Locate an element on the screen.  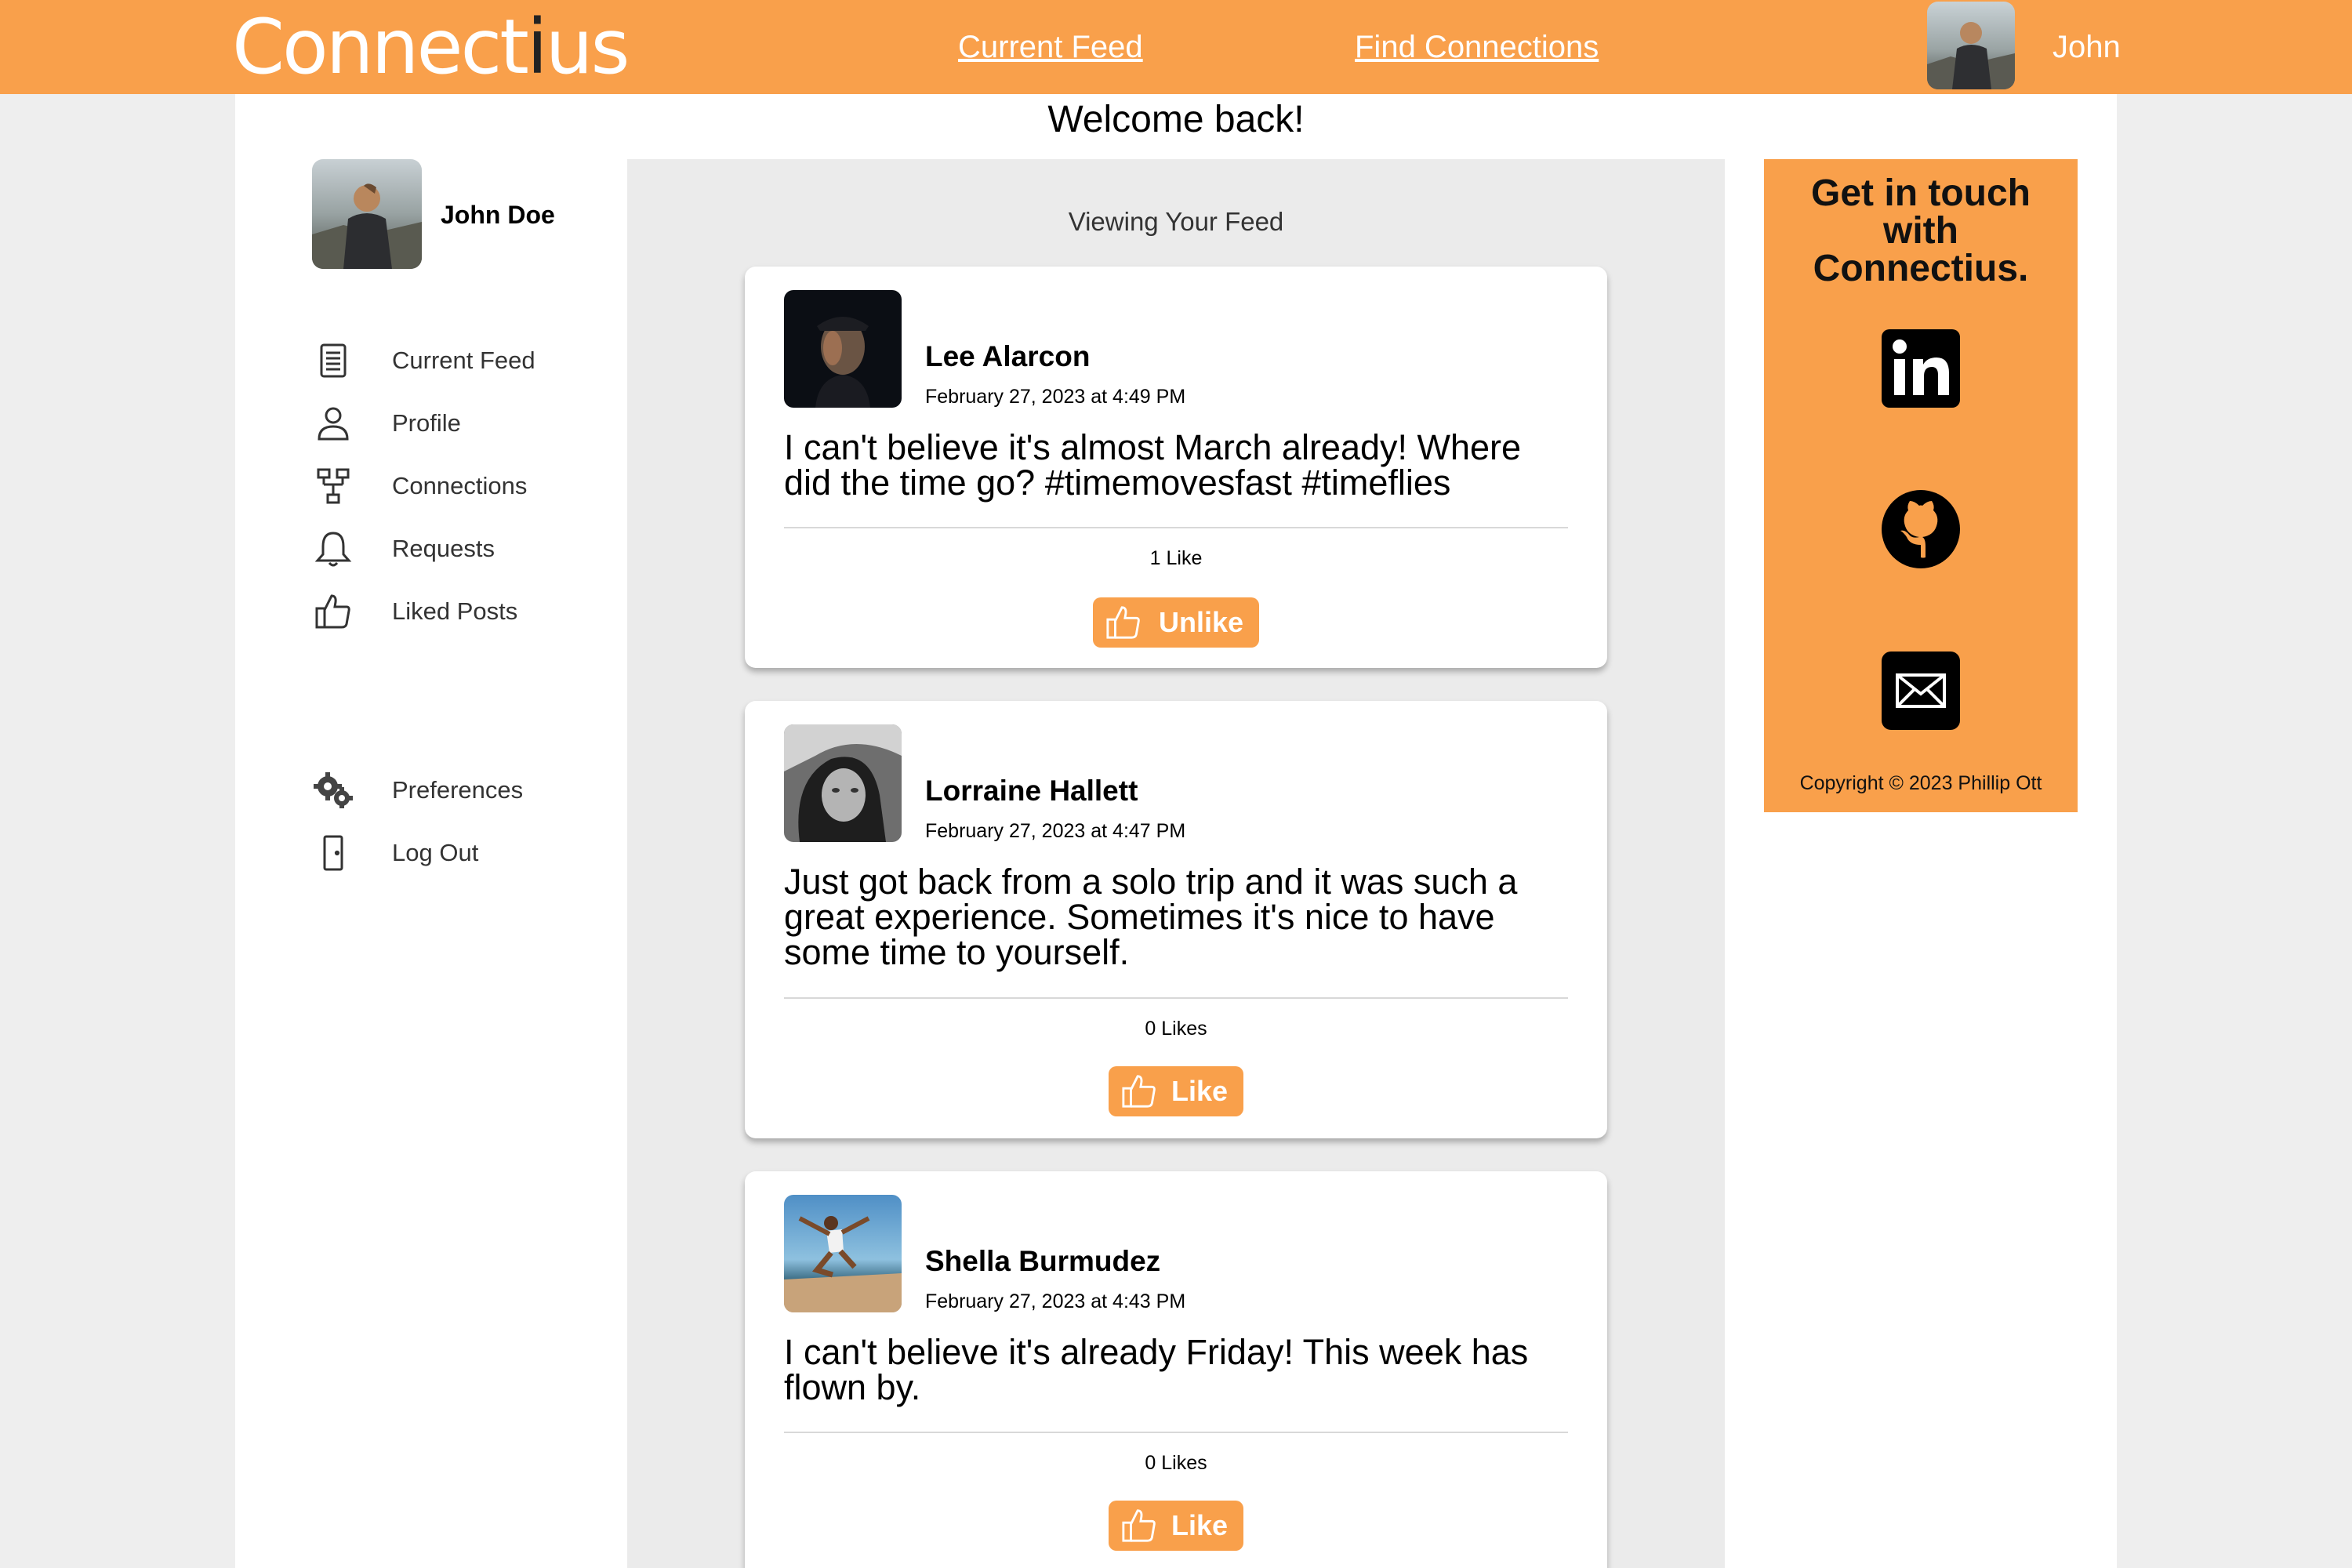
mail-icon is located at coordinates (1921, 691).